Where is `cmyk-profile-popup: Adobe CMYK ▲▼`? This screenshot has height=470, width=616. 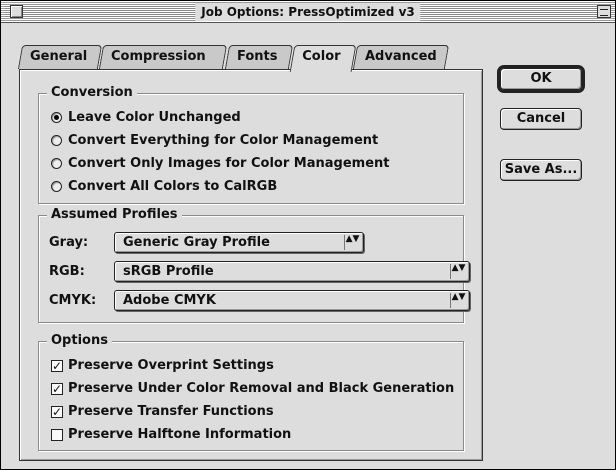 cmyk-profile-popup: Adobe CMYK ▲▼ is located at coordinates (292, 300).